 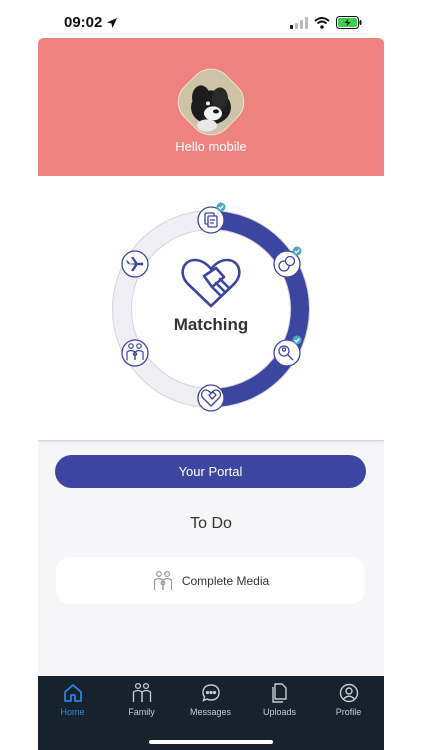 I want to click on cellular-signal-icon, so click(x=299, y=22).